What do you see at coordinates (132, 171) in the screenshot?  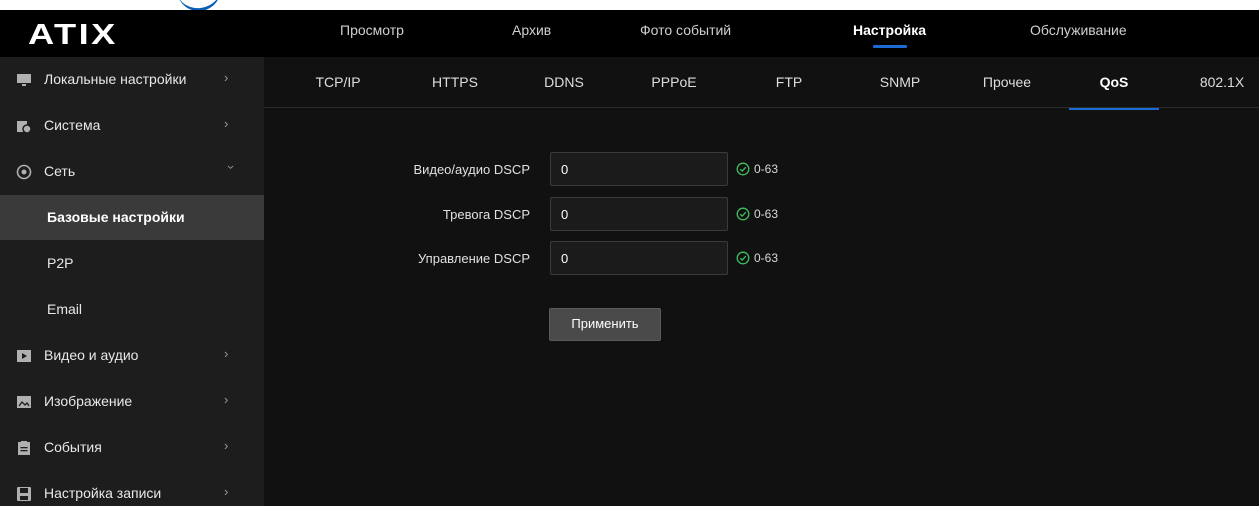 I see `sidebar-item-network: Сеть ›` at bounding box center [132, 171].